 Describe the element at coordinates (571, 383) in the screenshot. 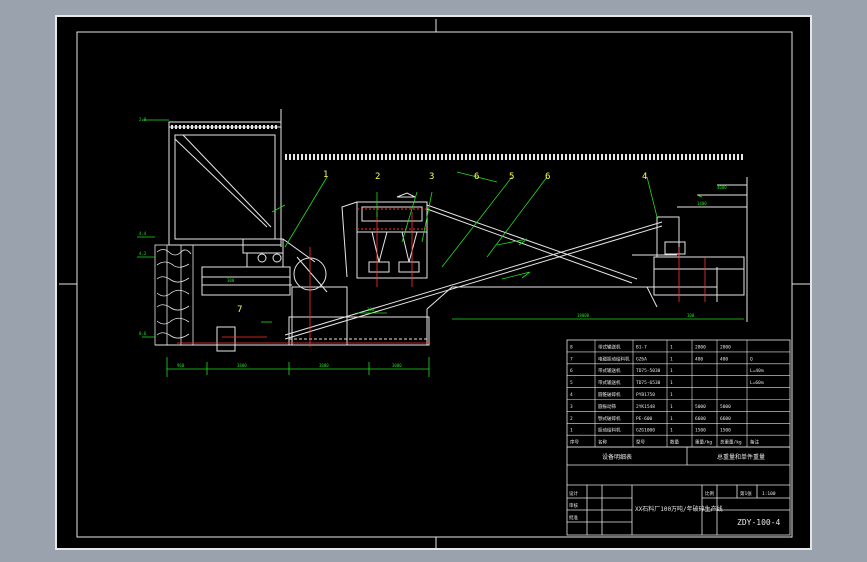

I see `bom-cell: 5` at that location.